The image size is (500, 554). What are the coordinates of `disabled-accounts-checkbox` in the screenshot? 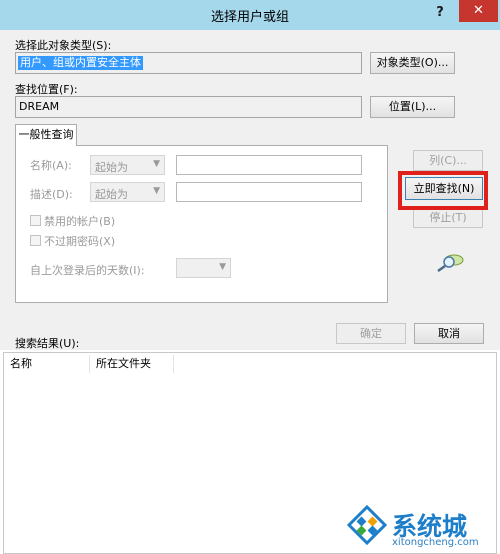 It's located at (35, 220).